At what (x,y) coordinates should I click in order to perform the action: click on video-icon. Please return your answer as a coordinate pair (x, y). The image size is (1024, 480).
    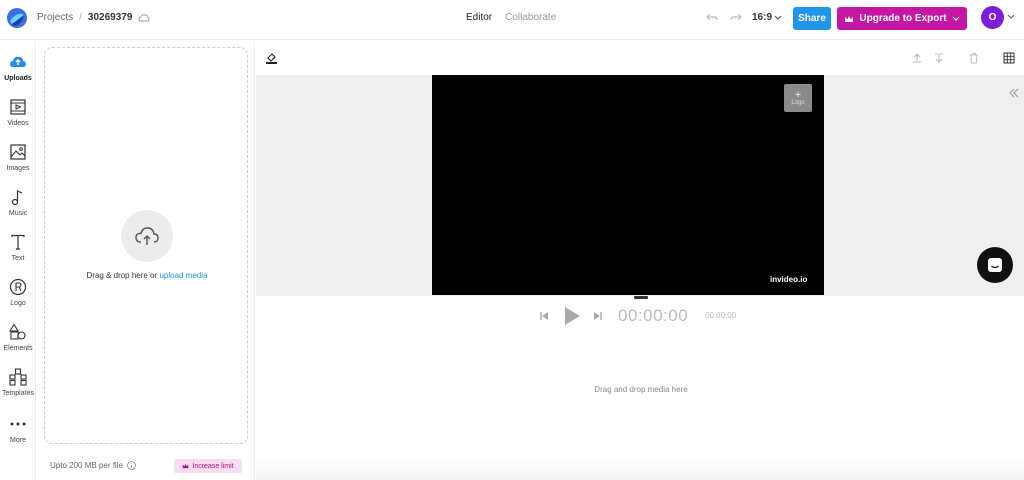
    Looking at the image, I should click on (18, 107).